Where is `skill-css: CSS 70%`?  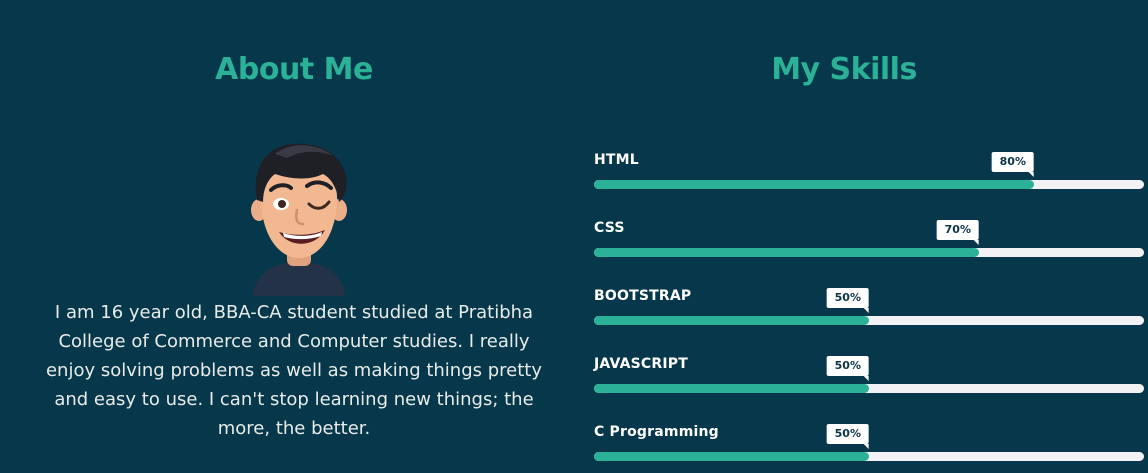 skill-css: CSS 70% is located at coordinates (869, 240).